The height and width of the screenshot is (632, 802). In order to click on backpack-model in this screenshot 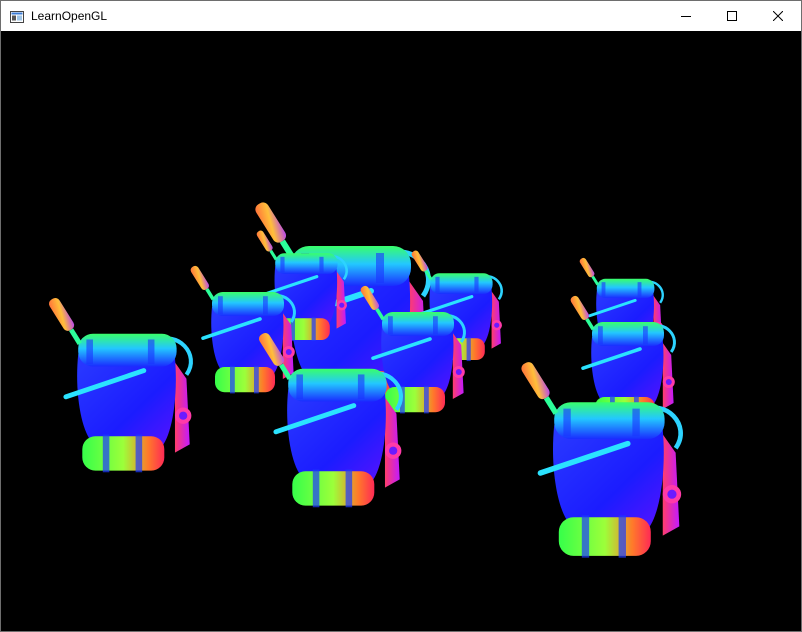, I will do `click(119, 384)`.